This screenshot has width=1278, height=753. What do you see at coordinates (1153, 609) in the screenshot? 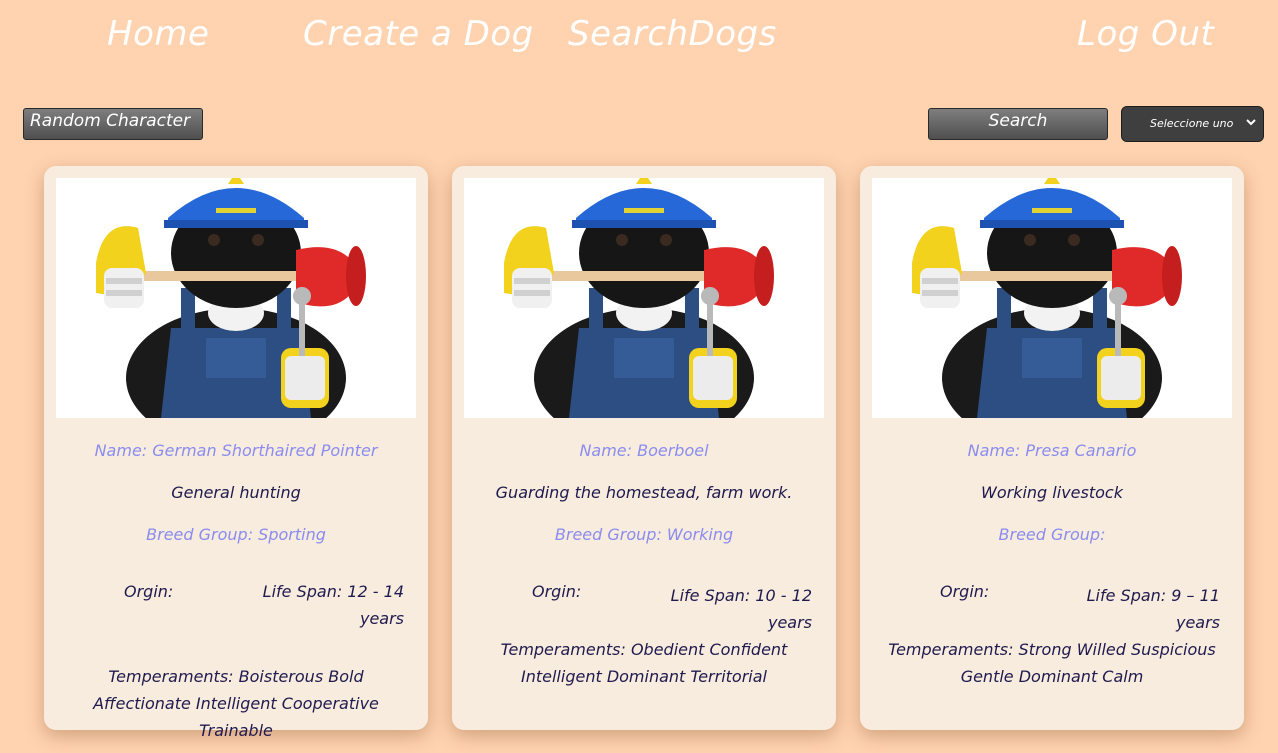
I see `life-span: Life Span: 9 – 11 years` at bounding box center [1153, 609].